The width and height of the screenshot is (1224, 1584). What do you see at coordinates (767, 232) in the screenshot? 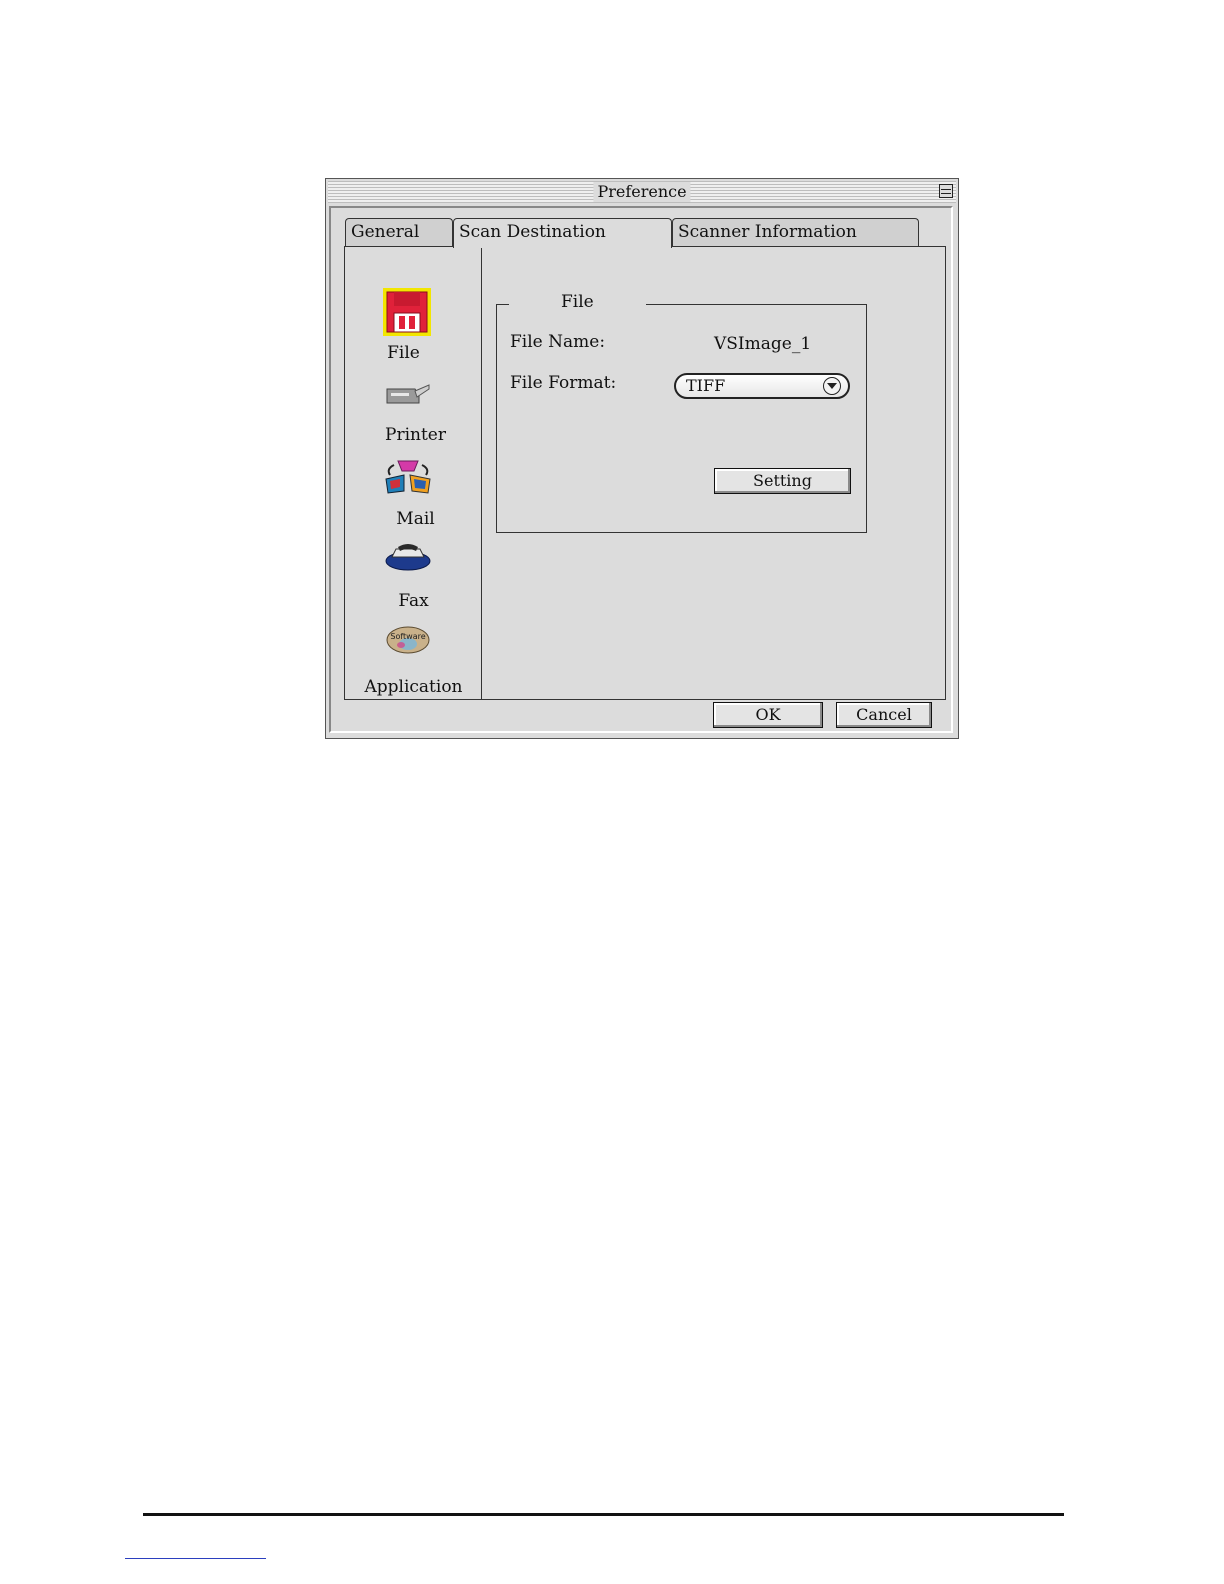
I see `tab-label: Scanner Information` at bounding box center [767, 232].